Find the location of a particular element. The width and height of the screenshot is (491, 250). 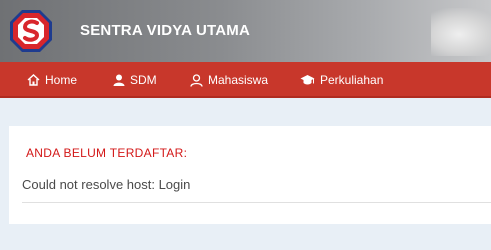

nav-perkuliahan-label: Perkuliahan is located at coordinates (352, 80).